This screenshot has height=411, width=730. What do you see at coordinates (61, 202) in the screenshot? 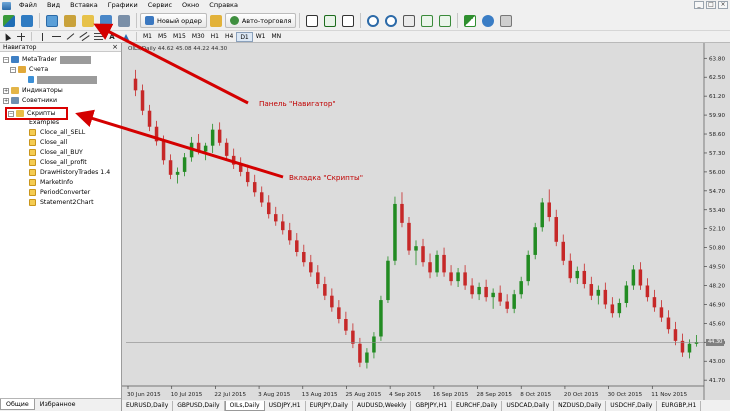
I see `script-item: Statement2Chart` at bounding box center [61, 202].